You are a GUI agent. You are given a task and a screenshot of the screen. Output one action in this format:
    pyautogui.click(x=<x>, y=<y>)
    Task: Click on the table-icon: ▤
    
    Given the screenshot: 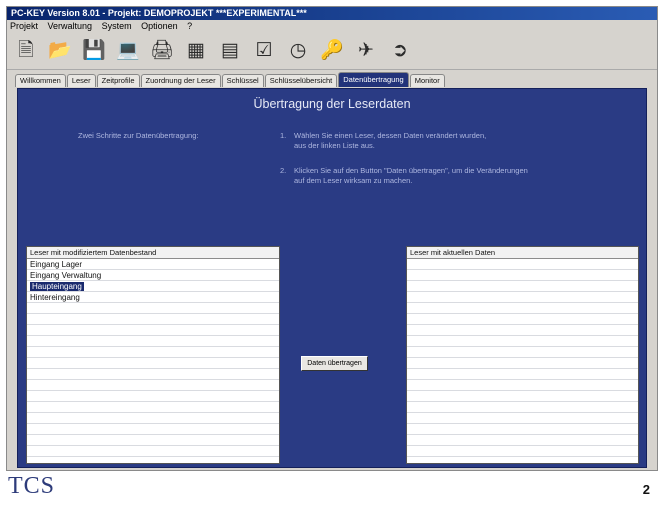 What is the action you would take?
    pyautogui.click(x=230, y=51)
    